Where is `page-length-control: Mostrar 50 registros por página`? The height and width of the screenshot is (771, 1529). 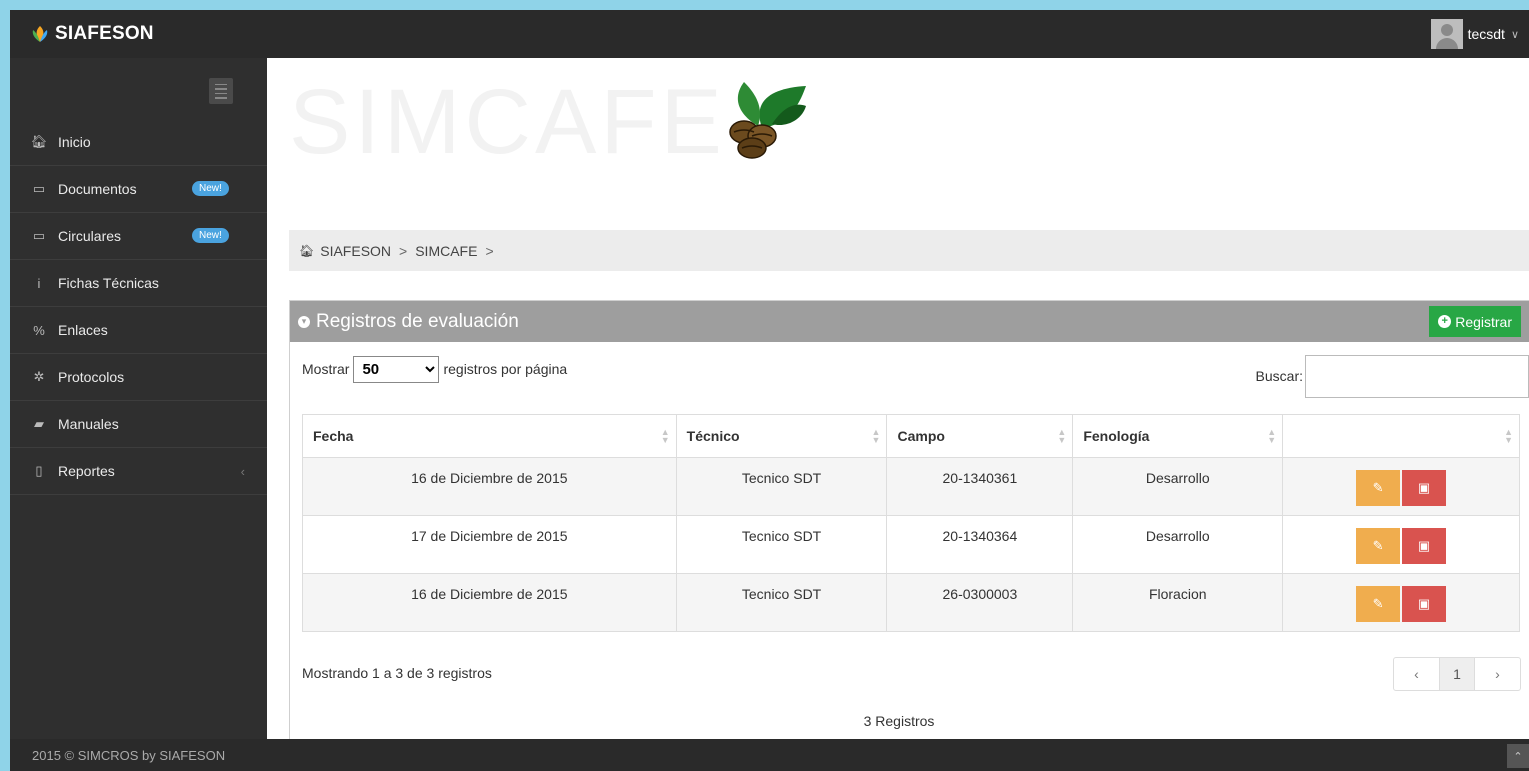 page-length-control: Mostrar 50 registros por página is located at coordinates (434, 369).